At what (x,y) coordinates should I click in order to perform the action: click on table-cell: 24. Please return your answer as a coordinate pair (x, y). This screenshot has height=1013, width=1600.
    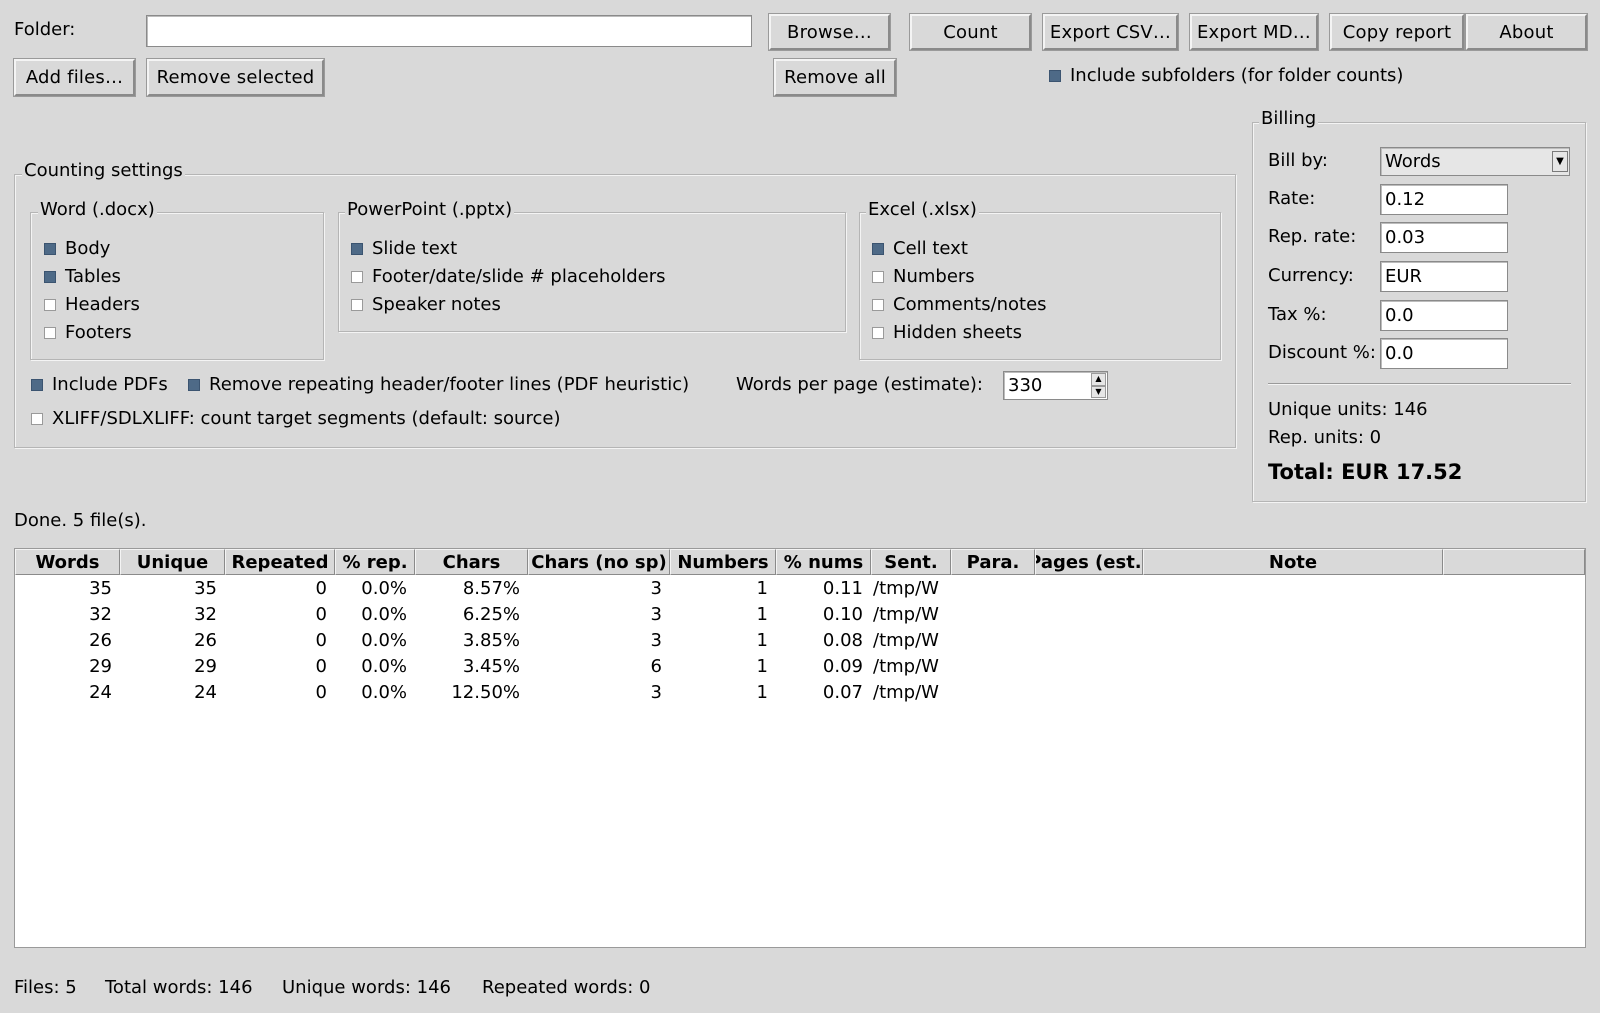
    Looking at the image, I should click on (100, 692).